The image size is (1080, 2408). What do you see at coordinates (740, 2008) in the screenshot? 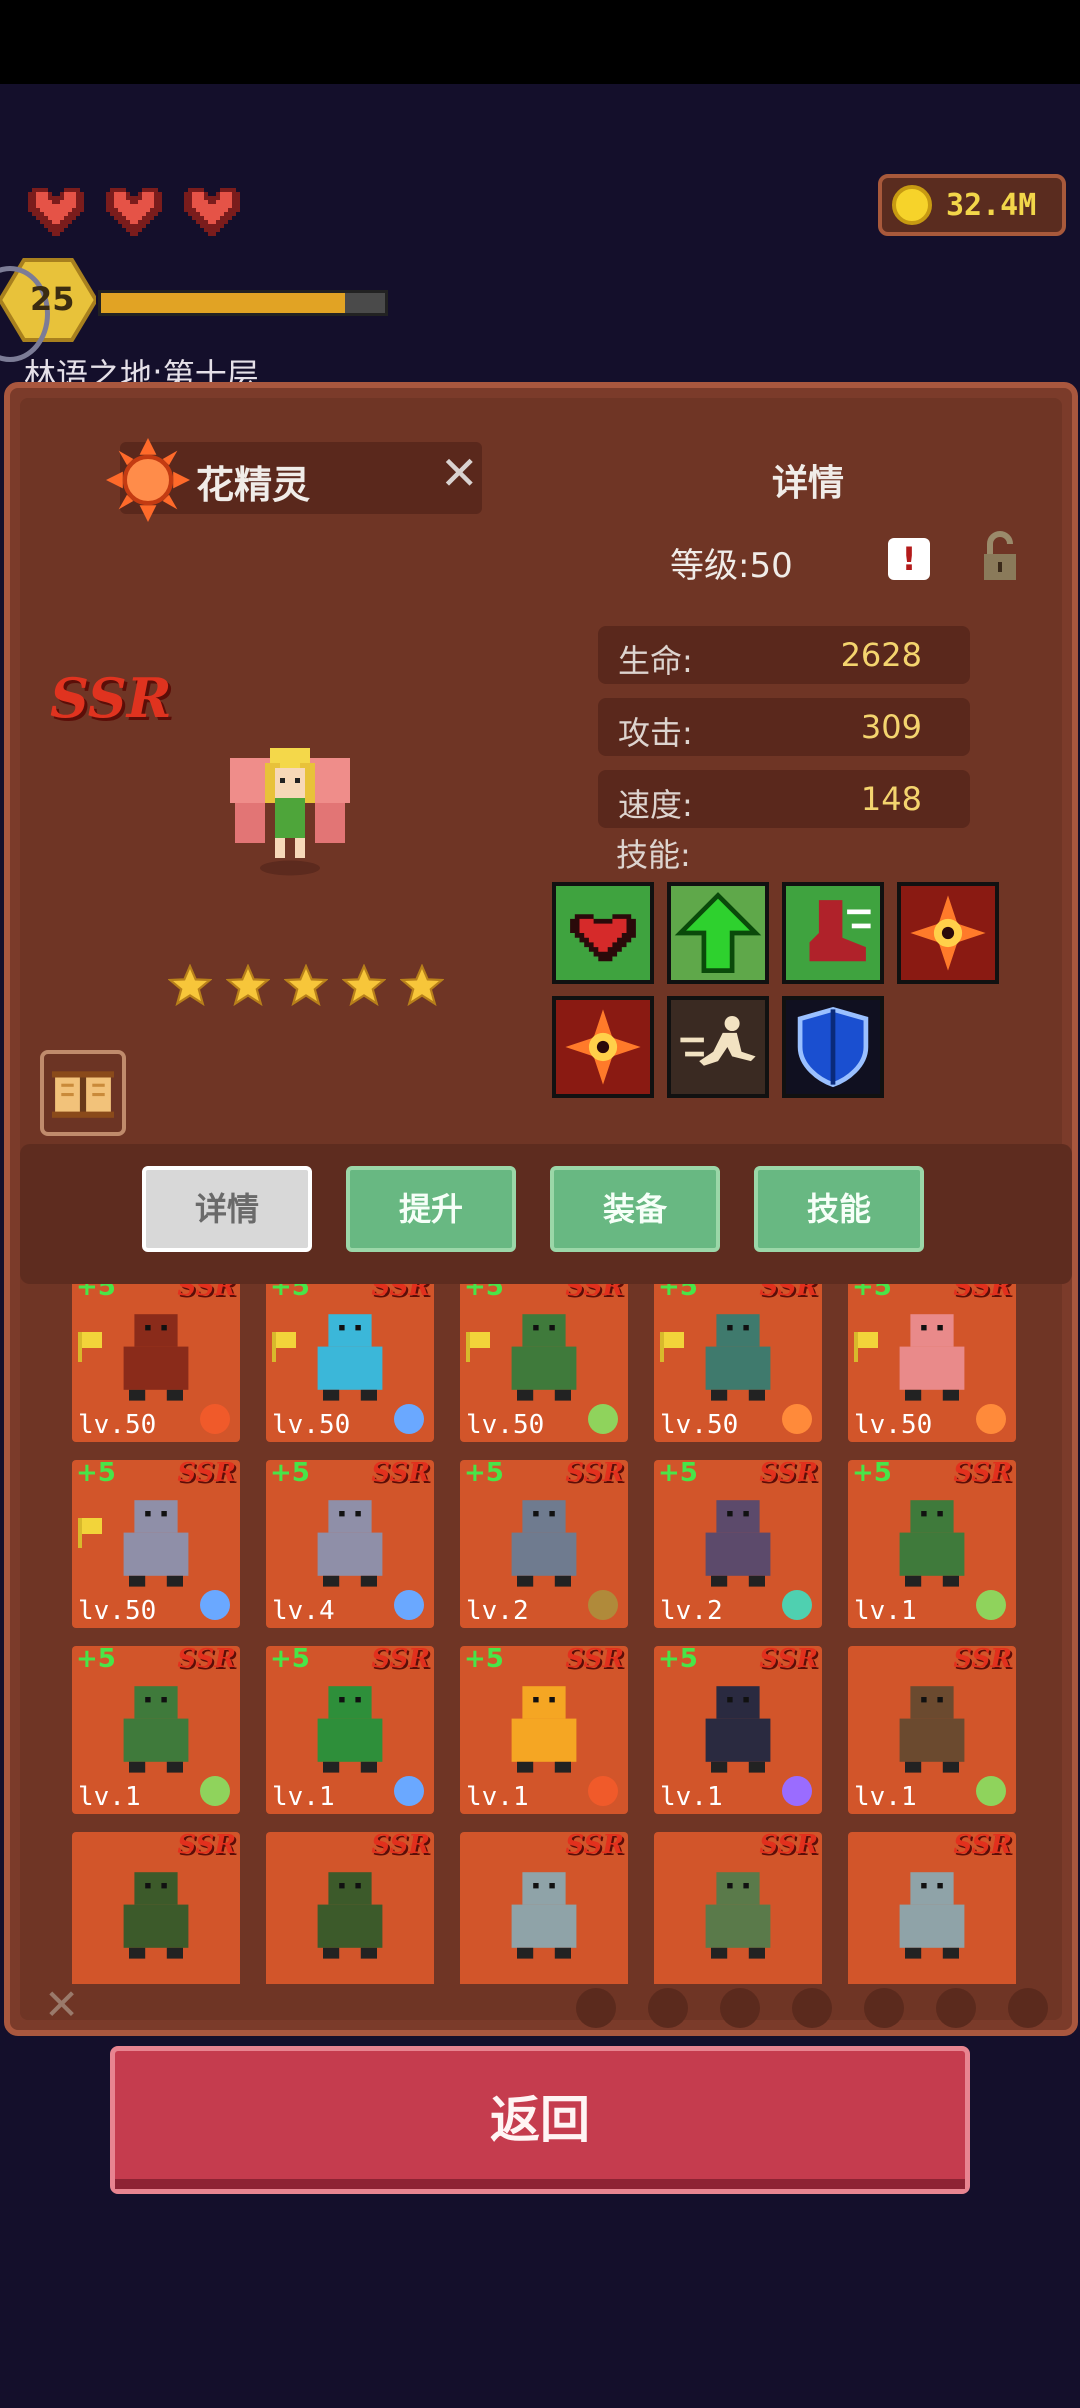
I see `water-filter-icon` at bounding box center [740, 2008].